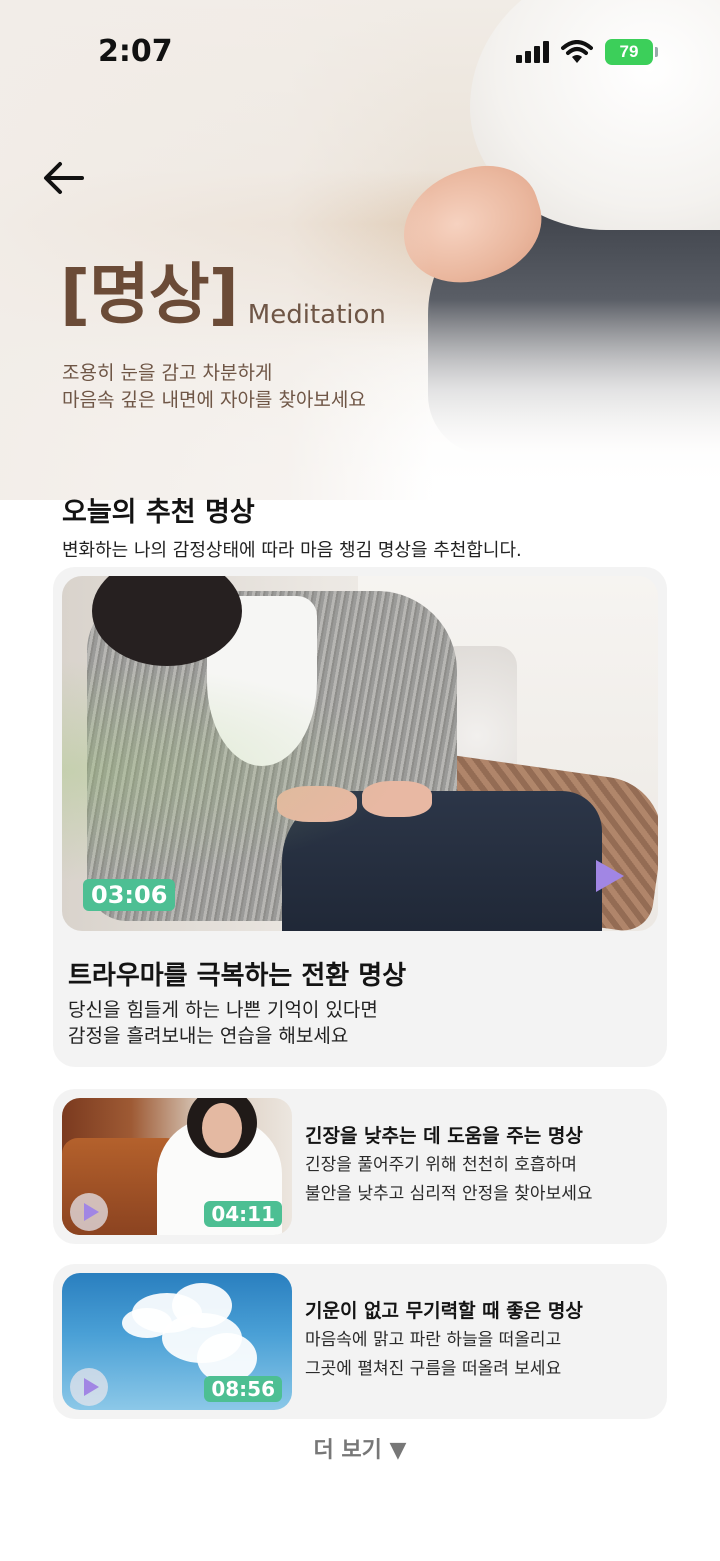 This screenshot has width=720, height=1561. Describe the element at coordinates (167, 373) in the screenshot. I see `page-subtitle-line1: 조용히 눈을 감고 차분하게` at that location.